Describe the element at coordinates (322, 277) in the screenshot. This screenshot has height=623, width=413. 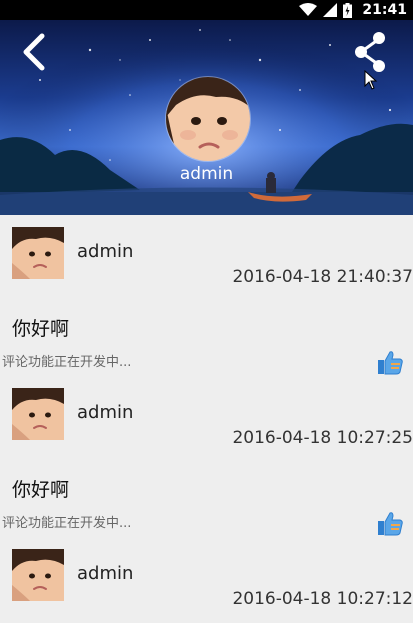
I see `post-time: 2016-04-18 21:40:37` at that location.